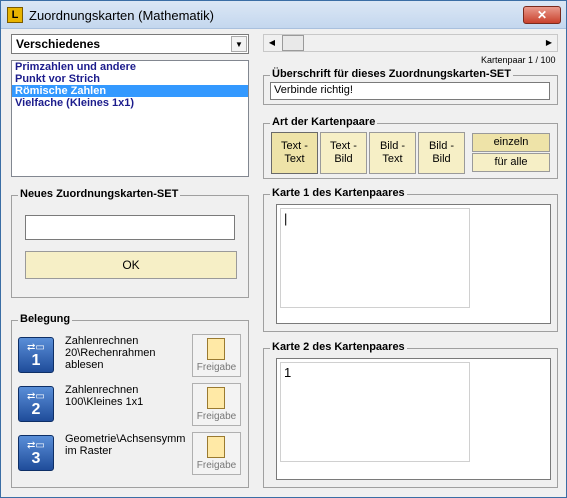 The height and width of the screenshot is (498, 567). What do you see at coordinates (45, 319) in the screenshot?
I see `belegung-label: Belegung` at bounding box center [45, 319].